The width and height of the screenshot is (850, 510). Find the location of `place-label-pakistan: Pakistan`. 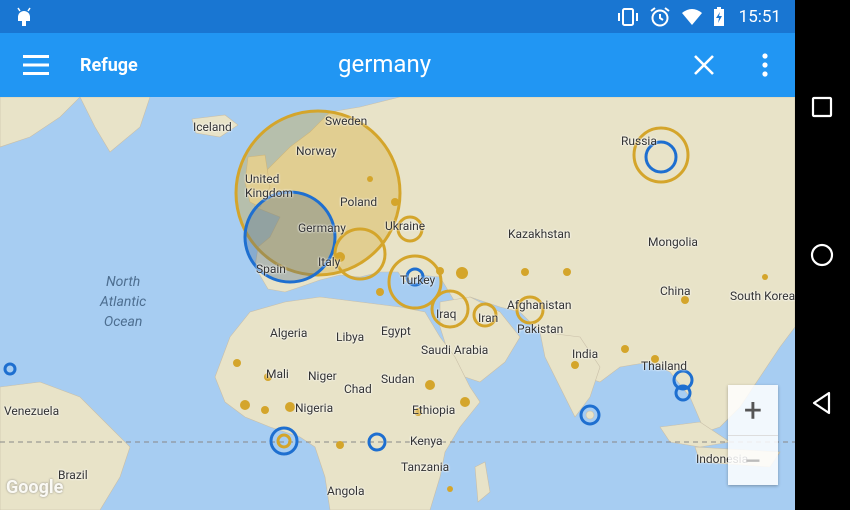

place-label-pakistan: Pakistan is located at coordinates (540, 329).